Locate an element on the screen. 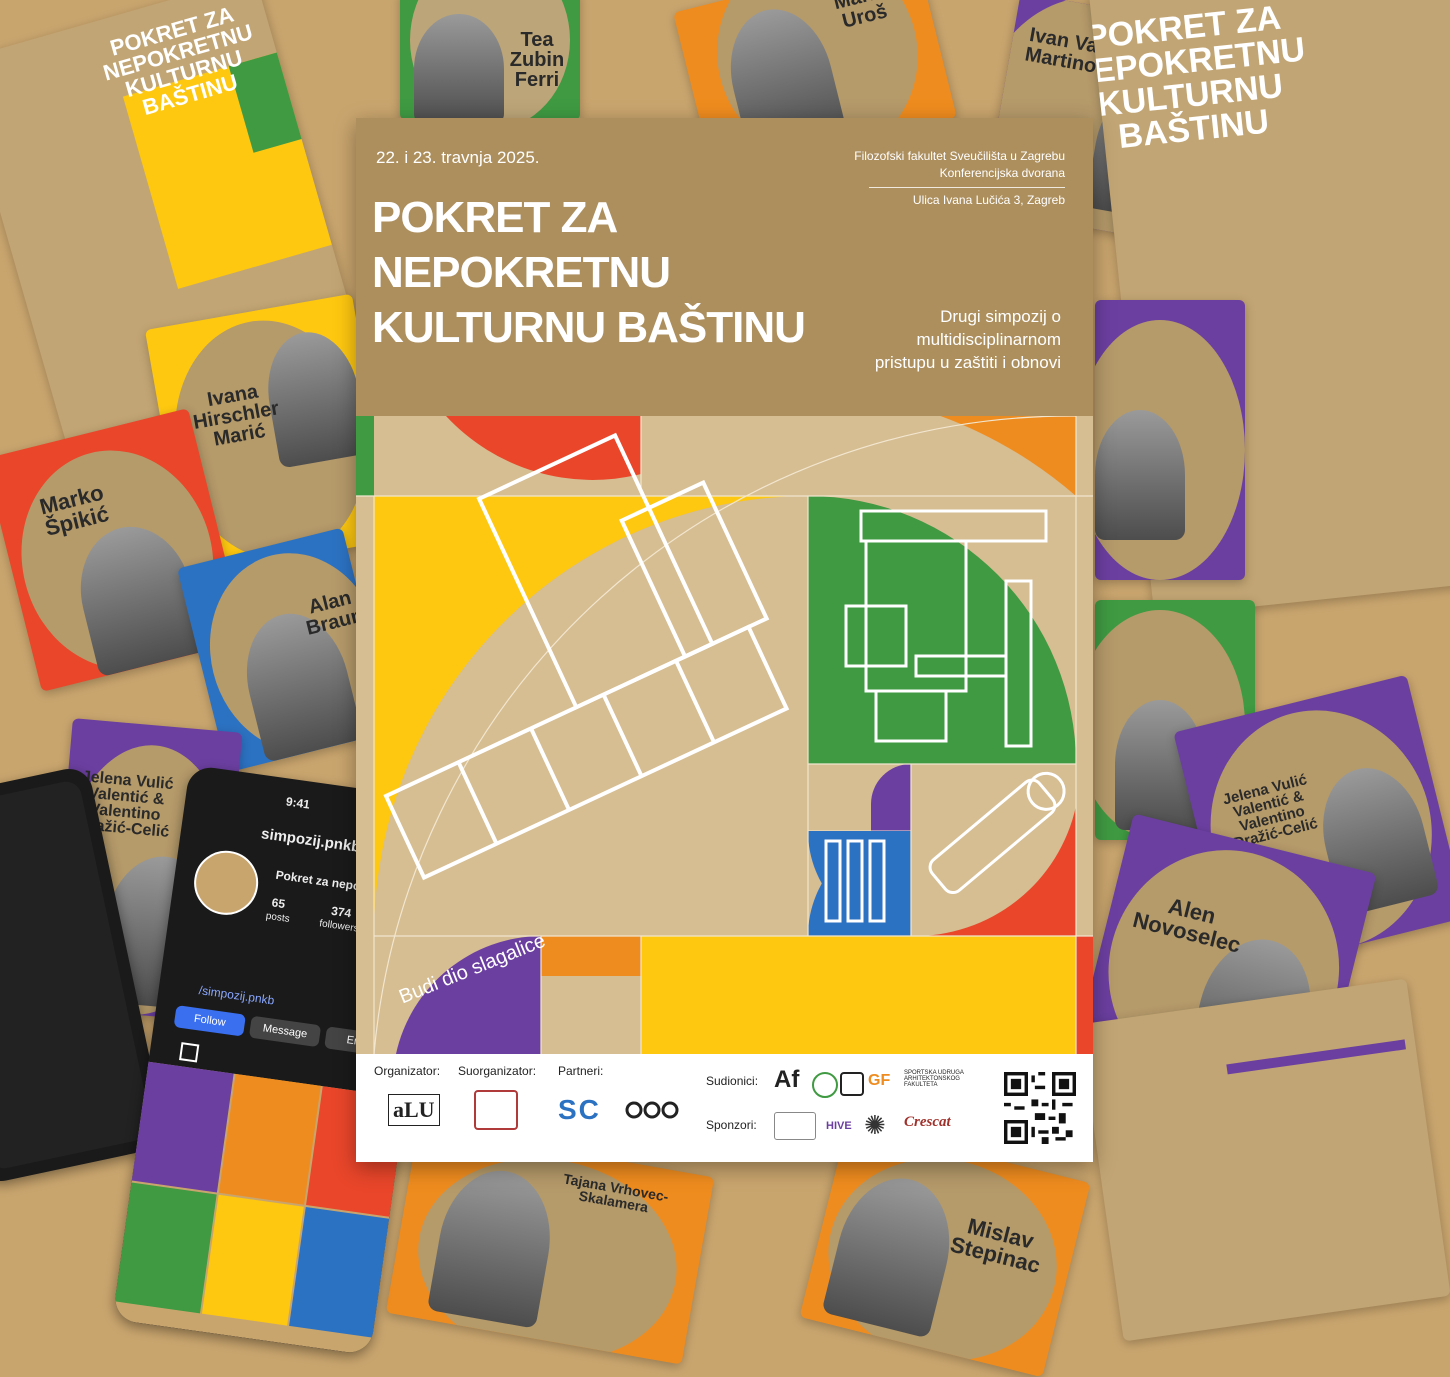 Image resolution: width=1450 pixels, height=1377 pixels. label-sponzori: Sponzori: is located at coordinates (731, 1125).